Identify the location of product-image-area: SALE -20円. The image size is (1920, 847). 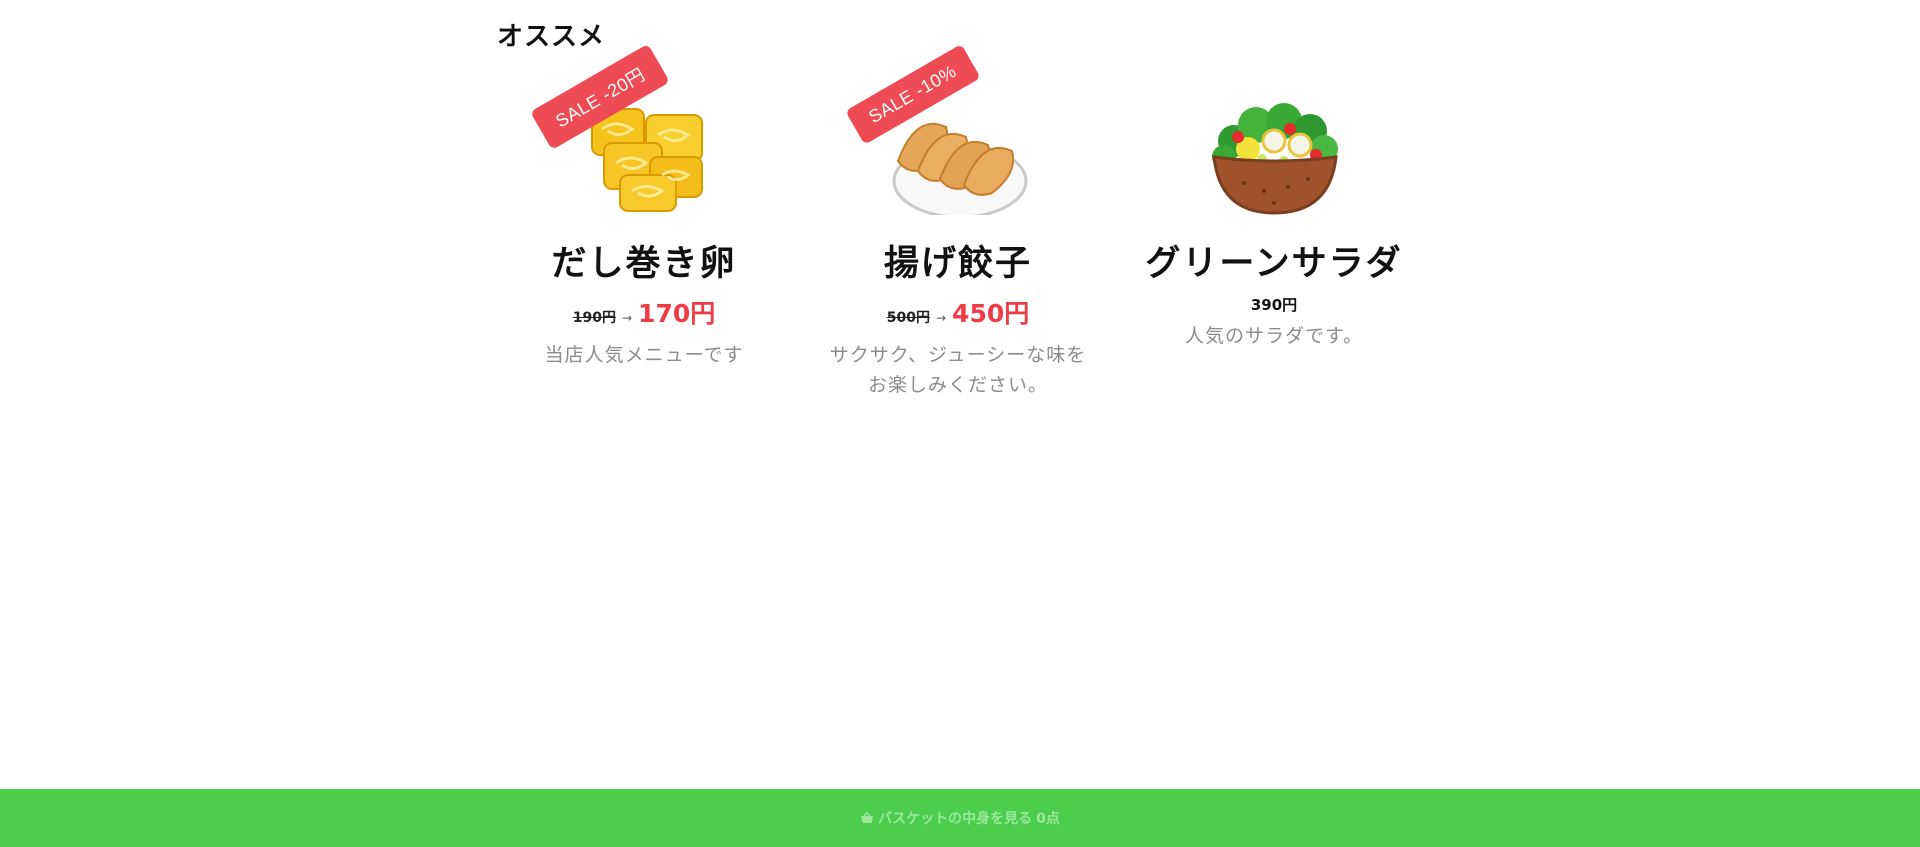
(644, 129).